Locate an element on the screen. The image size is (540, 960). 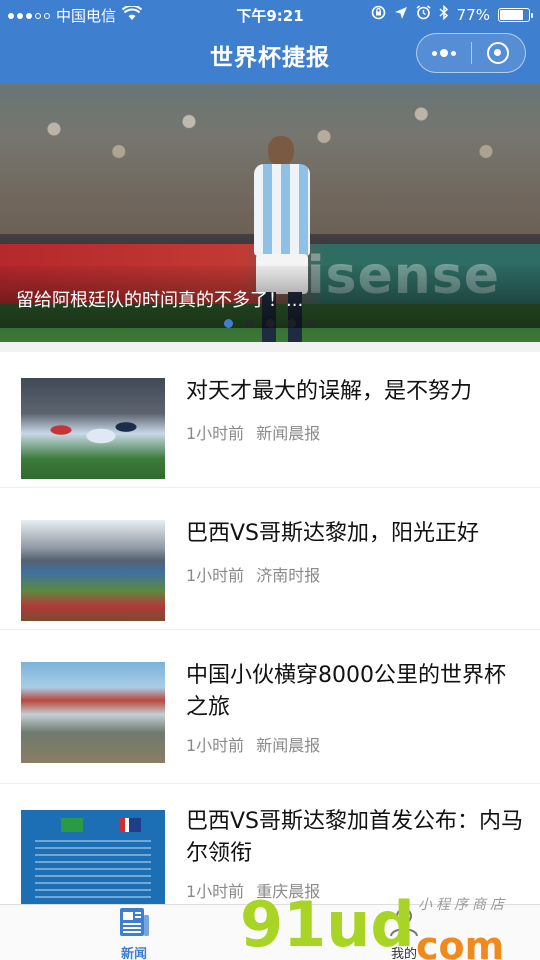
mini-program-capsule is located at coordinates (471, 53).